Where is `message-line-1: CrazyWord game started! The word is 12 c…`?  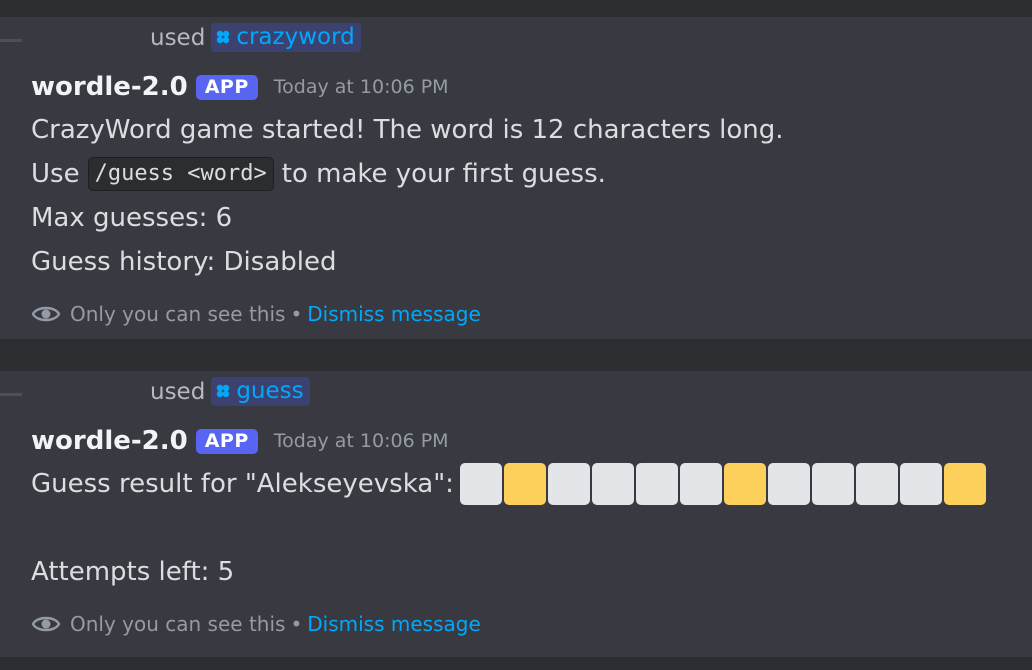
message-line-1: CrazyWord game started! The word is 12 c… is located at coordinates (407, 130).